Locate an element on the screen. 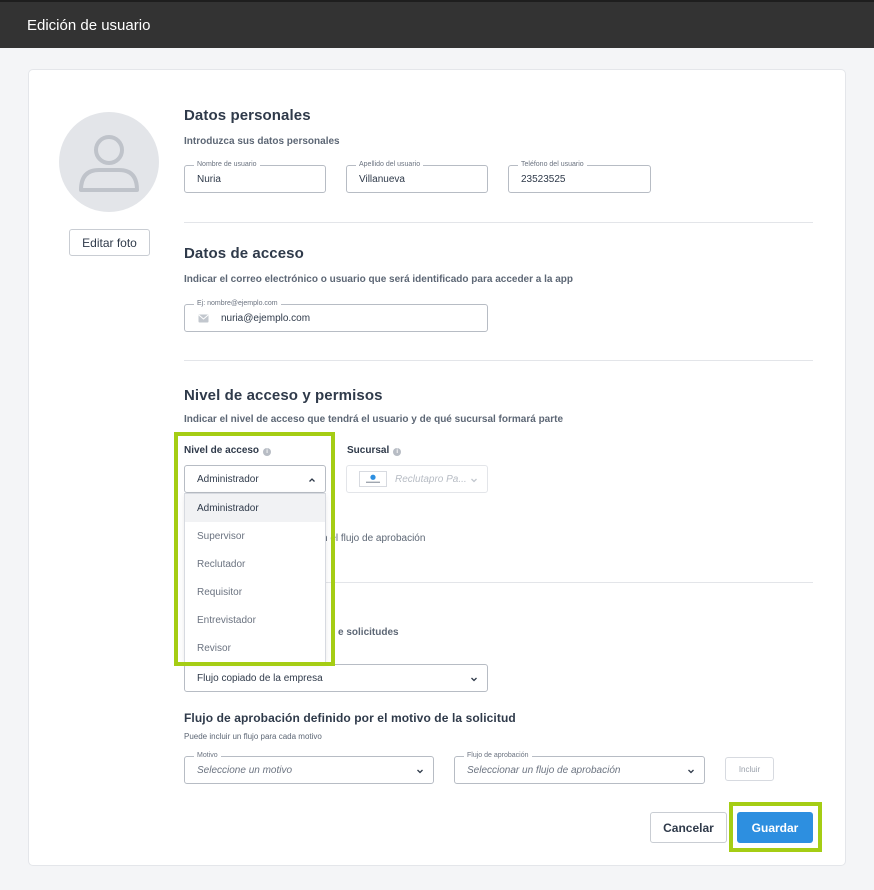 The width and height of the screenshot is (874, 890). branch-label-text: Sucursal is located at coordinates (368, 450).